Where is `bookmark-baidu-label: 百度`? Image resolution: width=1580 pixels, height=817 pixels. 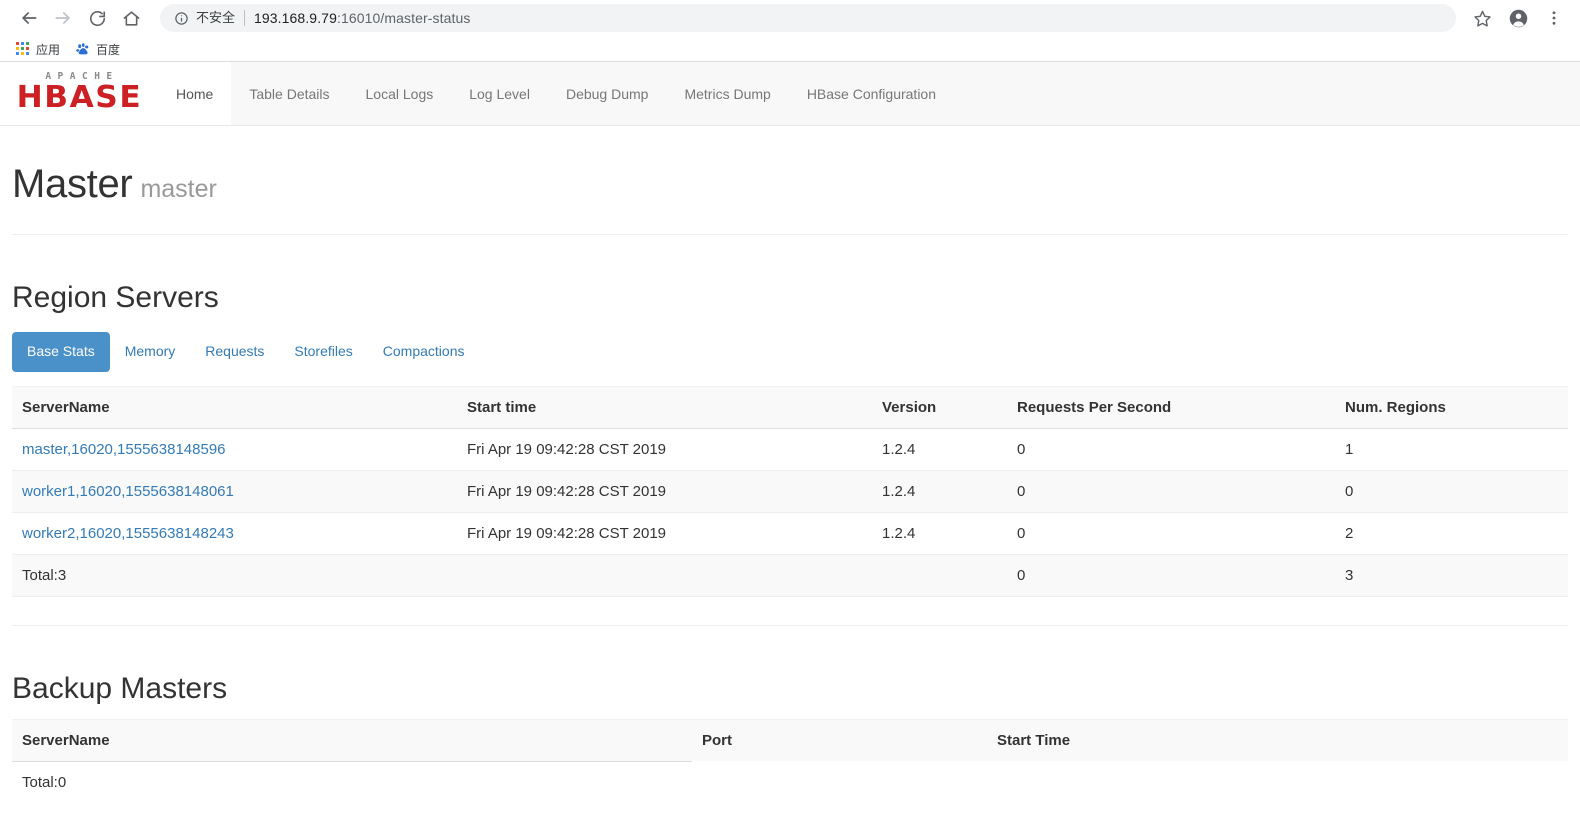 bookmark-baidu-label: 百度 is located at coordinates (108, 49).